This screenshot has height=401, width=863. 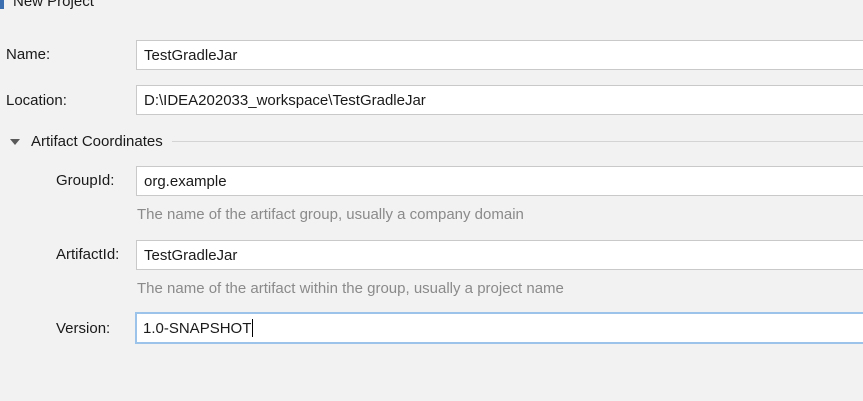 I want to click on groupid-value: org.example, so click(x=185, y=181).